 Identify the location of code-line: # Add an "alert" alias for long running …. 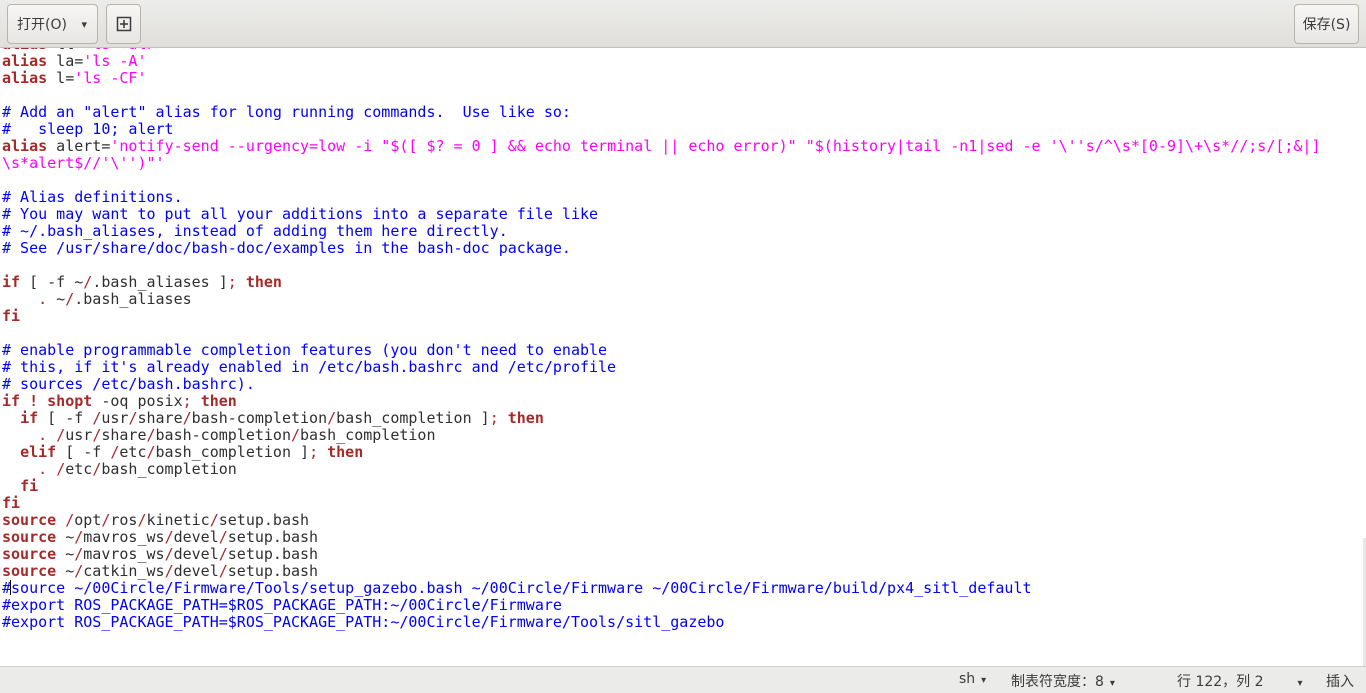
(661, 112).